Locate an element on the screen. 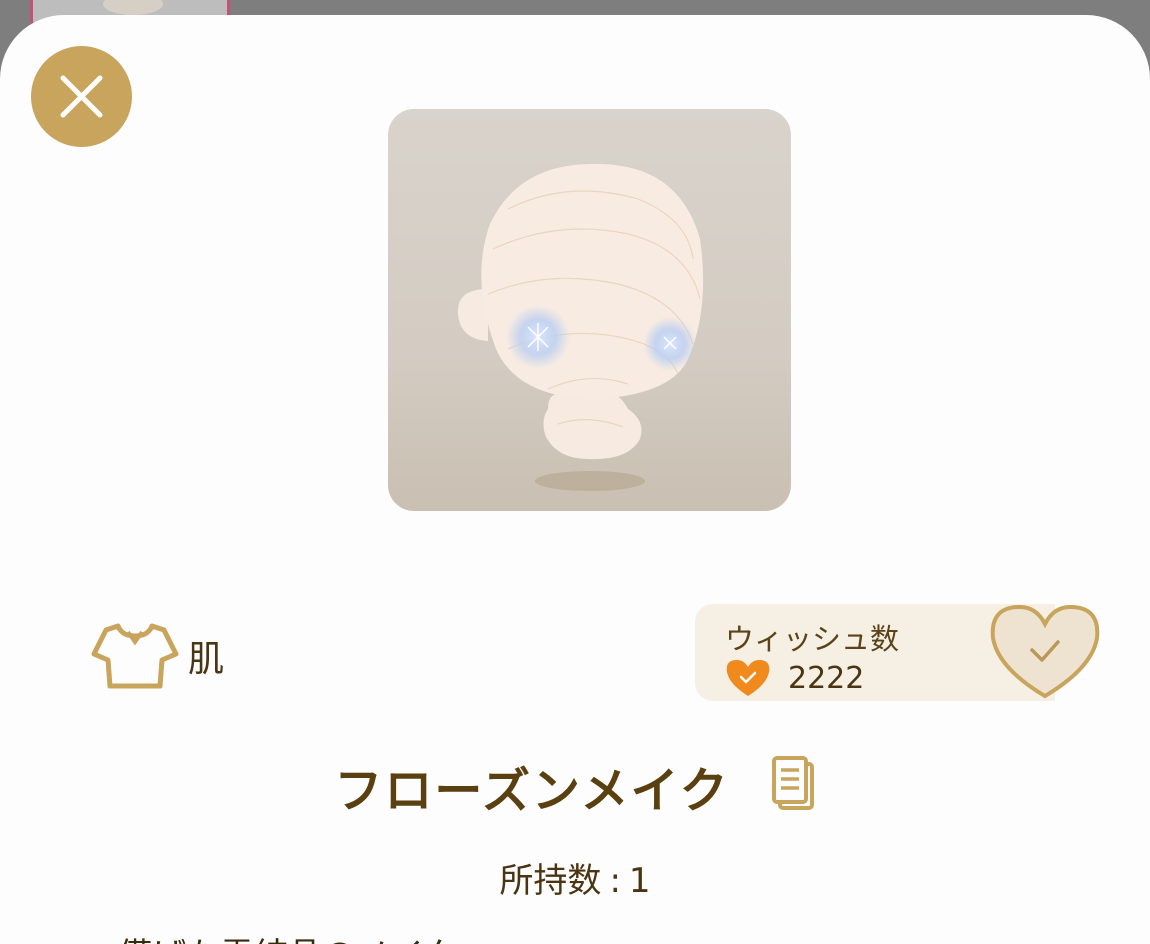  owned-count: 所持数:1 is located at coordinates (575, 877).